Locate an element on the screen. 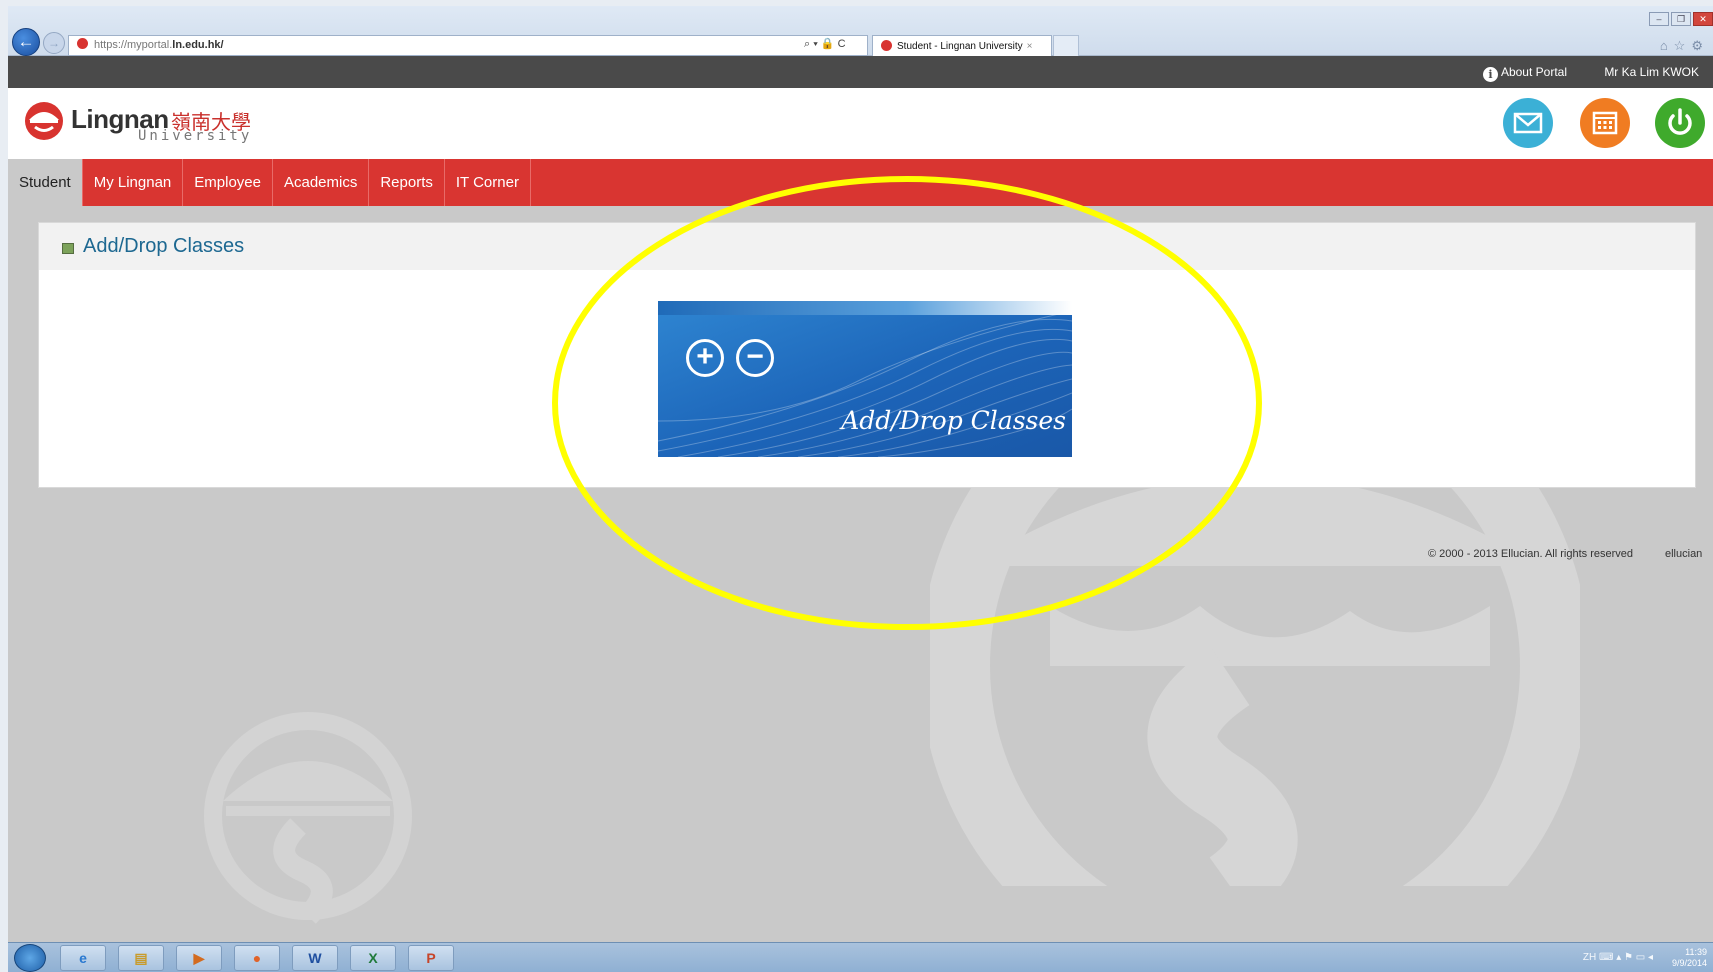 The width and height of the screenshot is (1713, 972). powerpoint-icon: P is located at coordinates (431, 958).